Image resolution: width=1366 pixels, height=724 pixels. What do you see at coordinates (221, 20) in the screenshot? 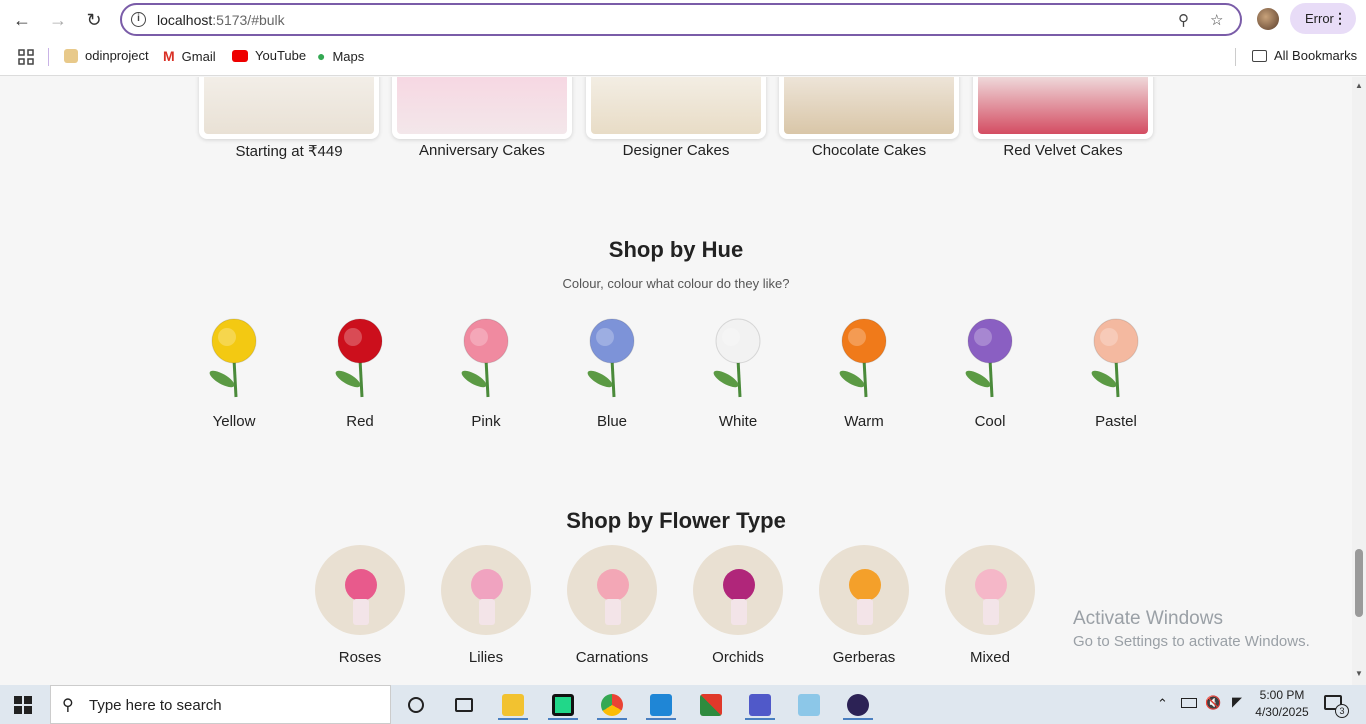
I see `url-text: localhost:5173/#bulk` at bounding box center [221, 20].